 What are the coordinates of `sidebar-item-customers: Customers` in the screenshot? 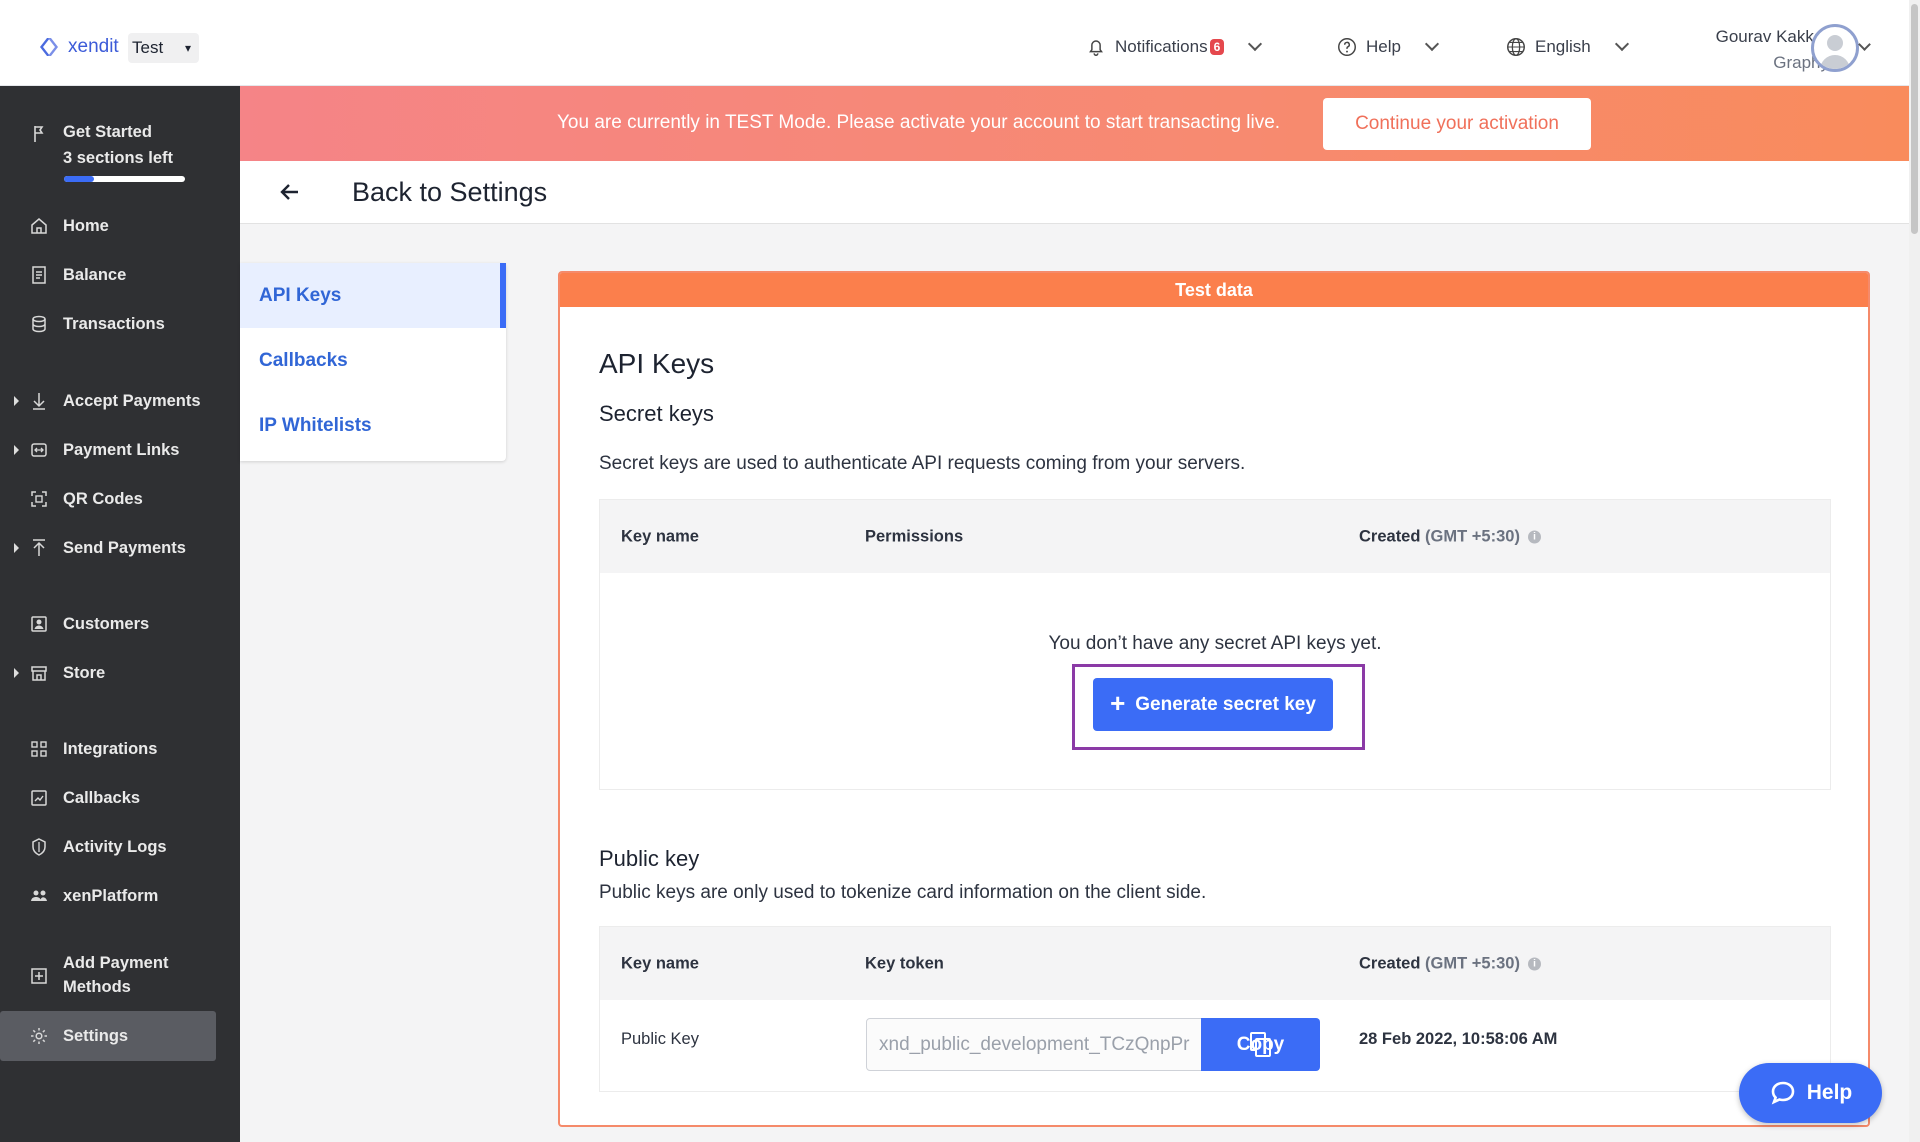 It's located at (108, 624).